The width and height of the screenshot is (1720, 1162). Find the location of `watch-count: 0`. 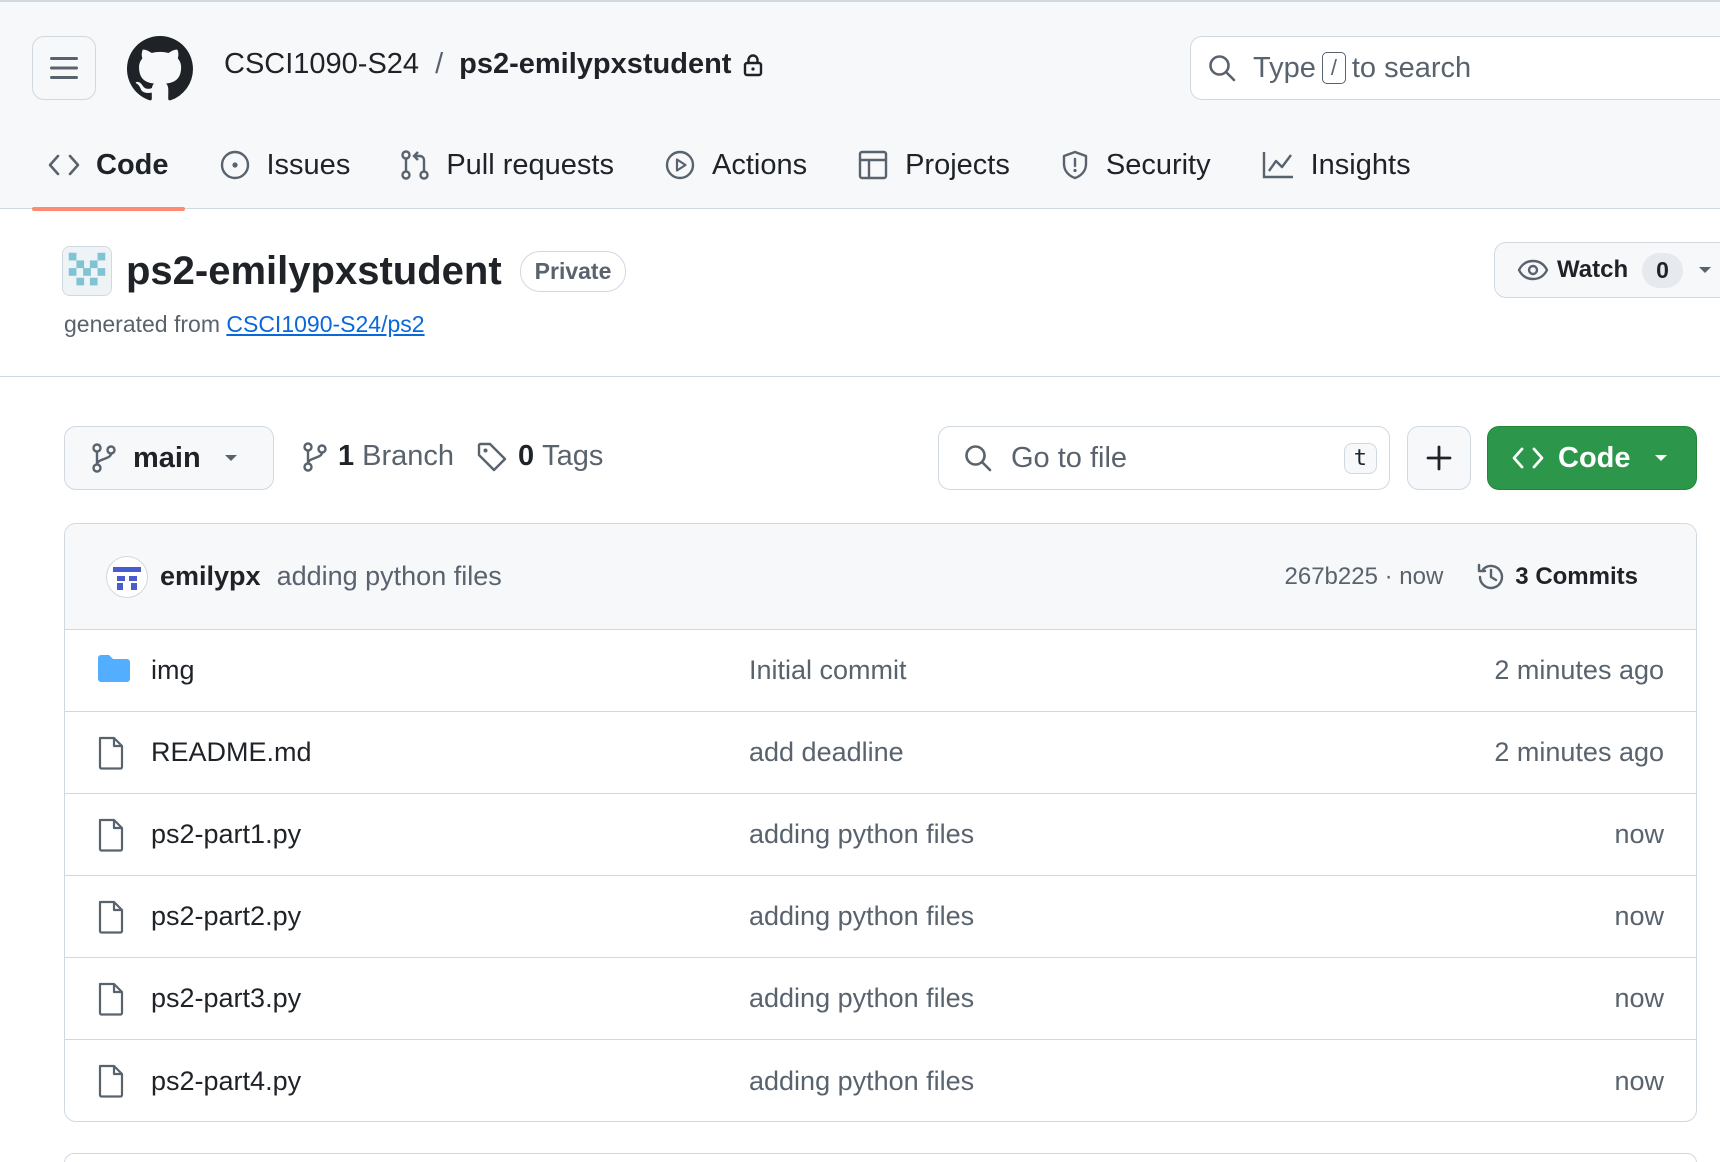

watch-count: 0 is located at coordinates (1662, 270).